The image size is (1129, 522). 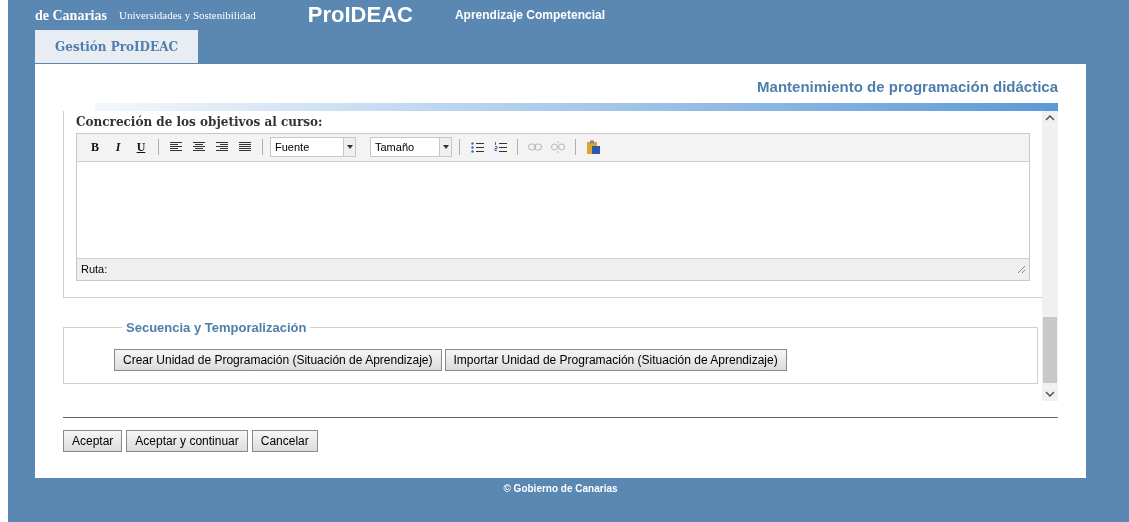 What do you see at coordinates (94, 269) in the screenshot?
I see `path-label: Ruta:` at bounding box center [94, 269].